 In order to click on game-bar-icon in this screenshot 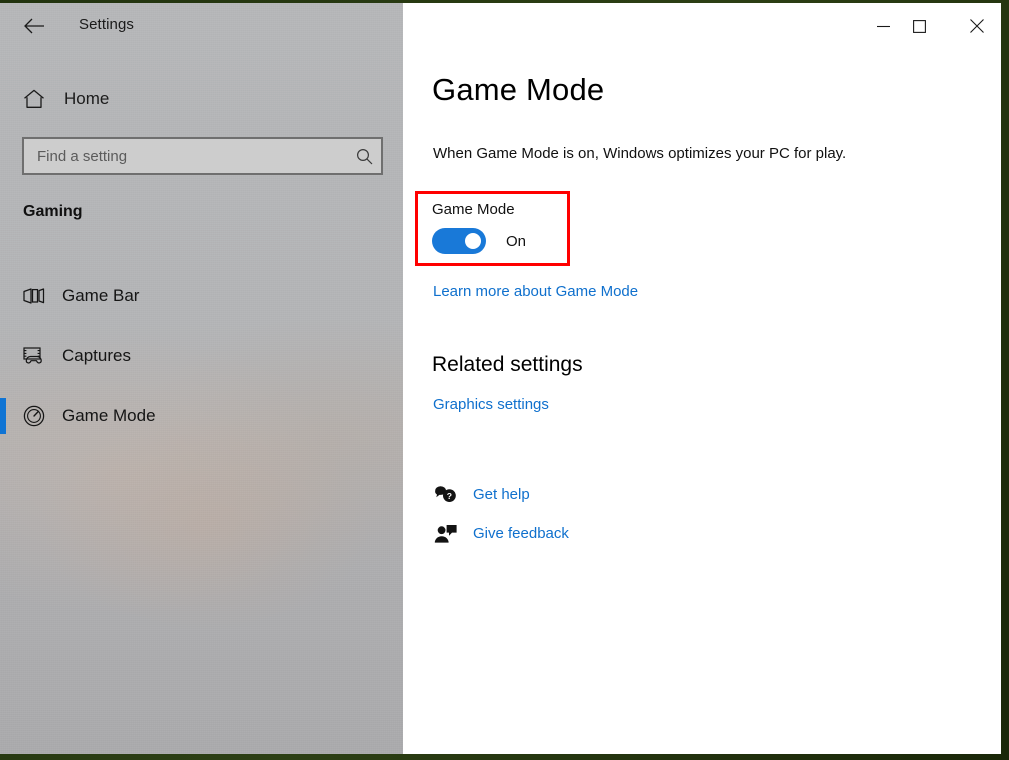, I will do `click(34, 296)`.